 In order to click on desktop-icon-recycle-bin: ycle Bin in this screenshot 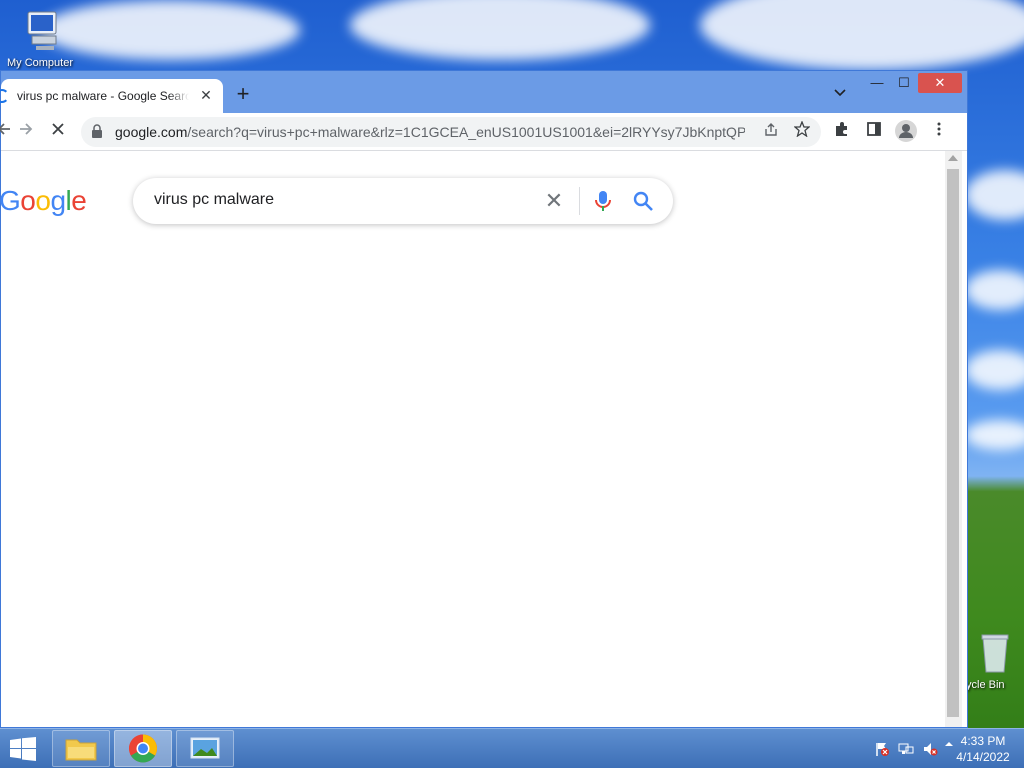, I will do `click(995, 661)`.